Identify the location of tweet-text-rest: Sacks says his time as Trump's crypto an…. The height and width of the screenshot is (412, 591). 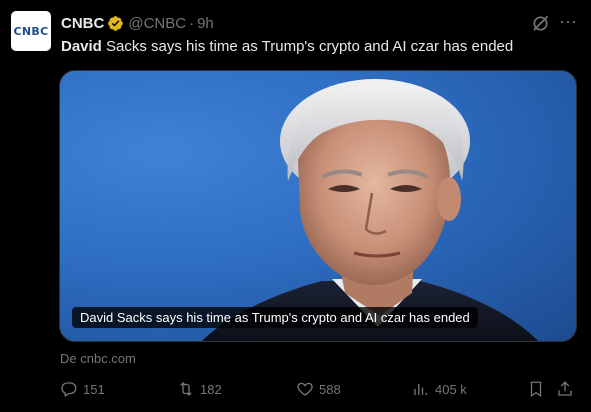
(307, 46).